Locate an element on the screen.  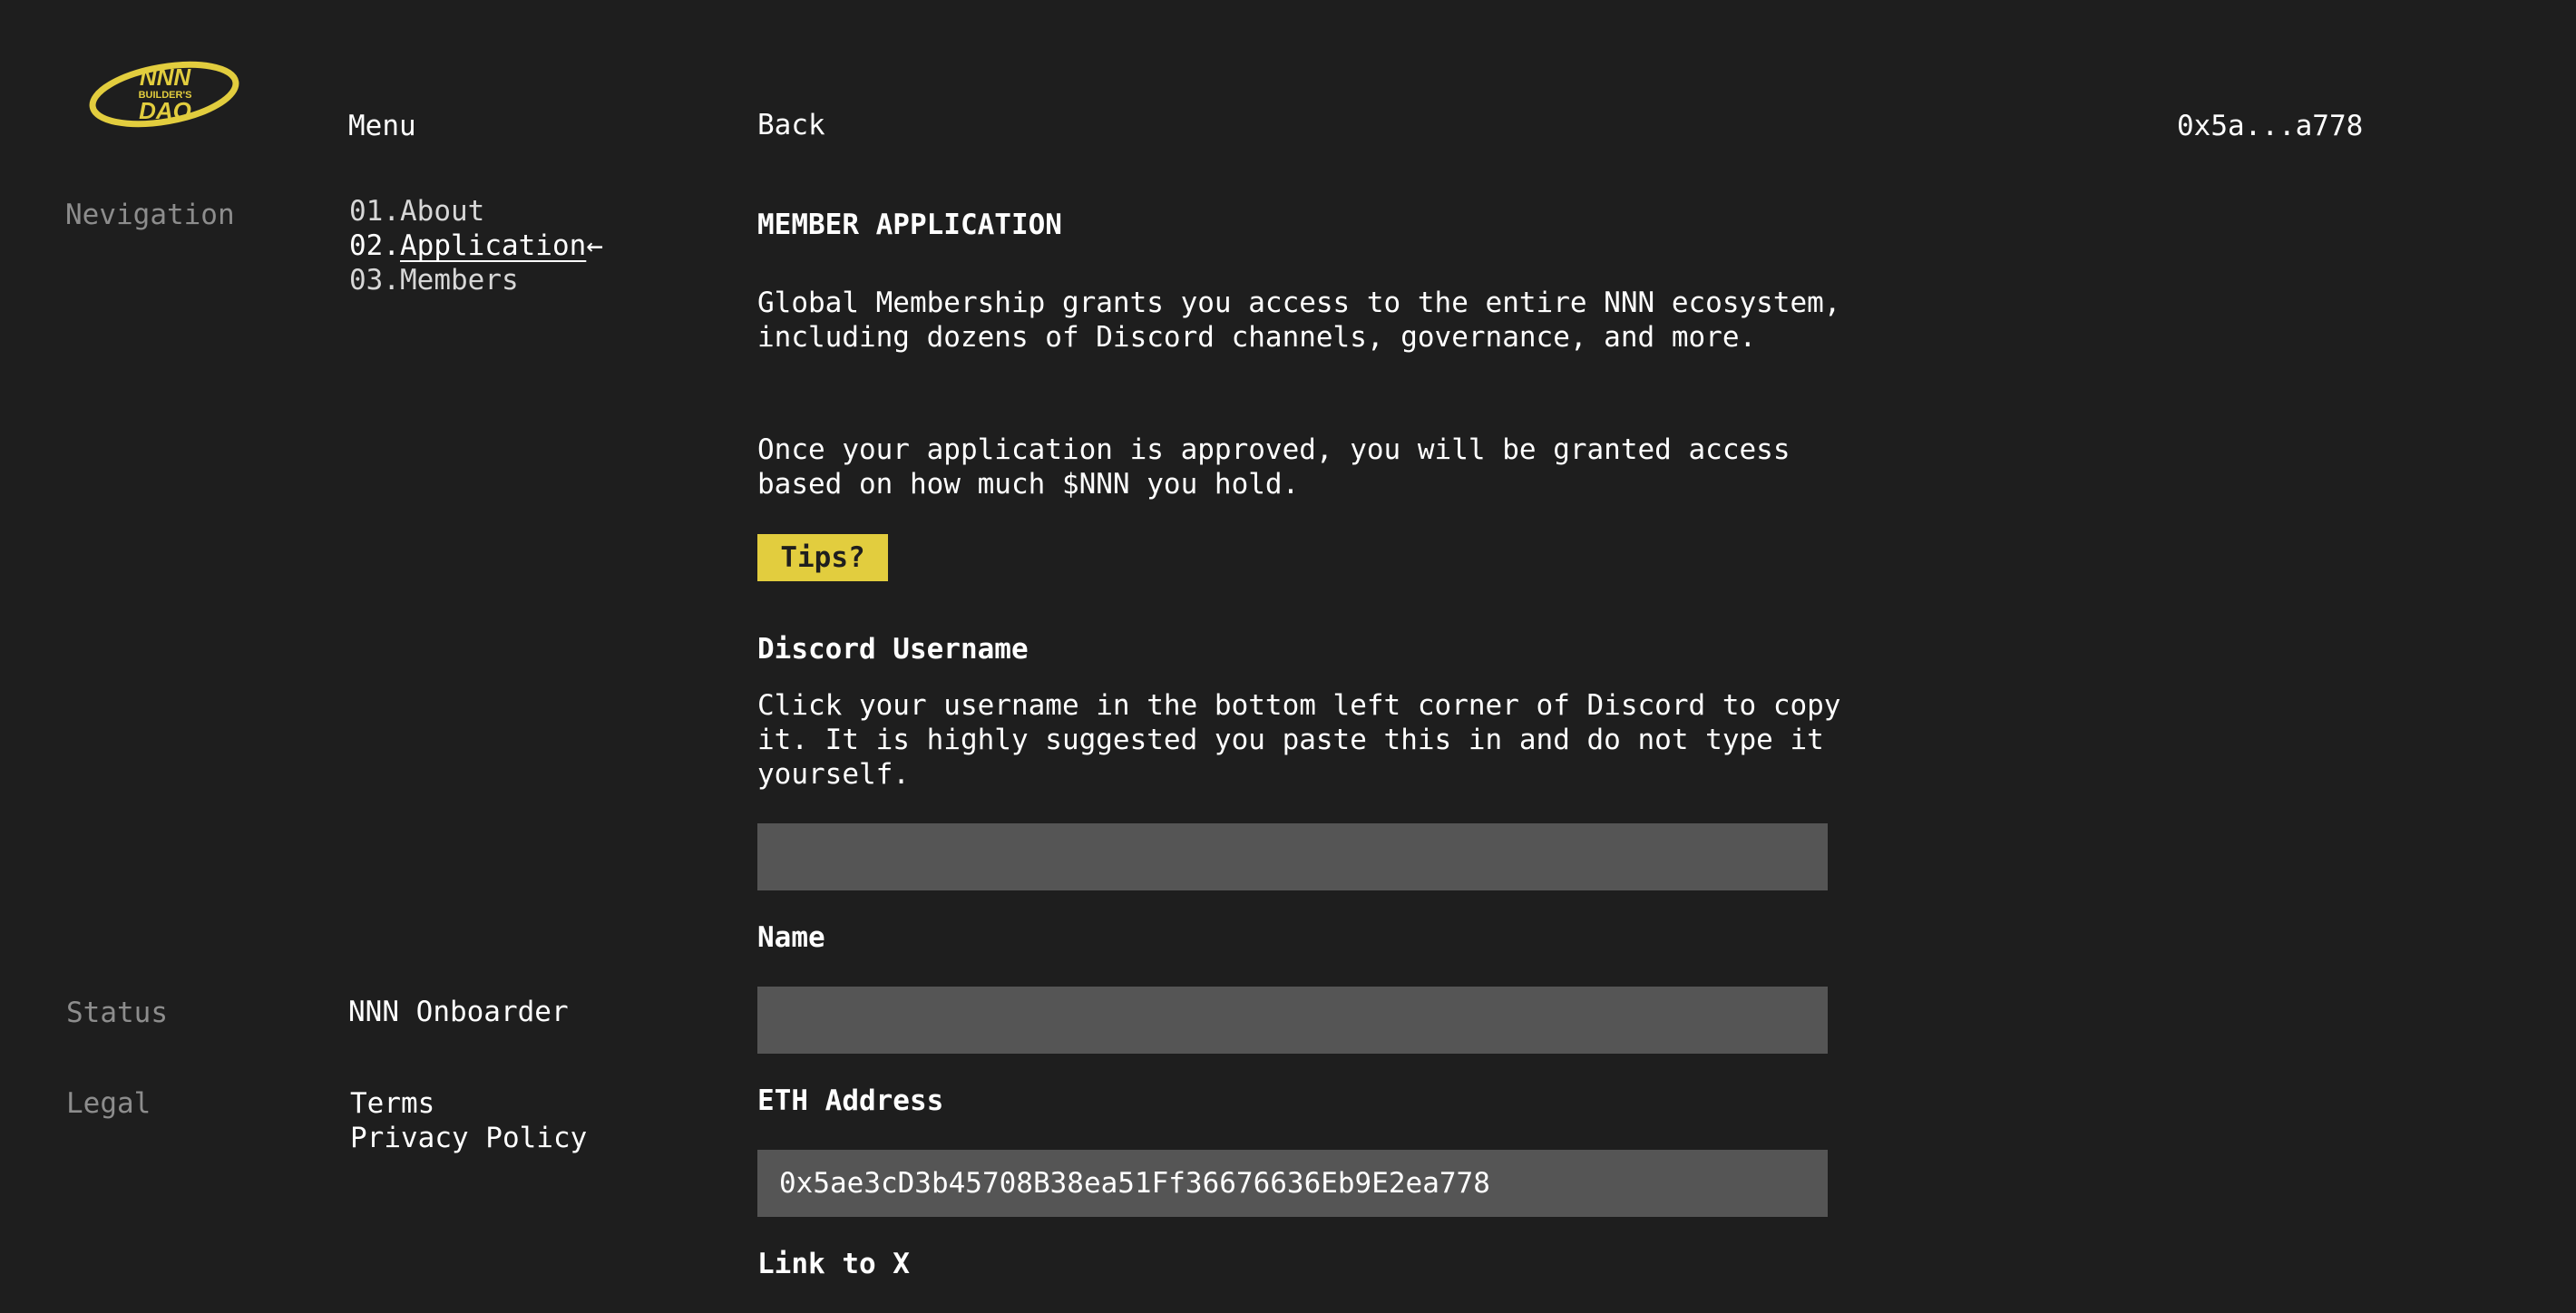
nav-item-members: 03.Members is located at coordinates (476, 280).